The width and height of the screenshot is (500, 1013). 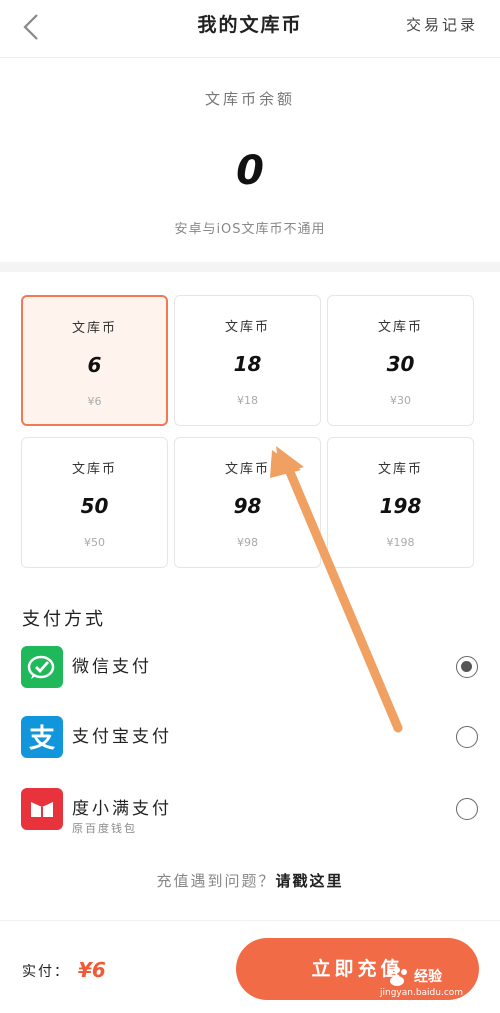 What do you see at coordinates (400, 542) in the screenshot?
I see `package-price: ¥198` at bounding box center [400, 542].